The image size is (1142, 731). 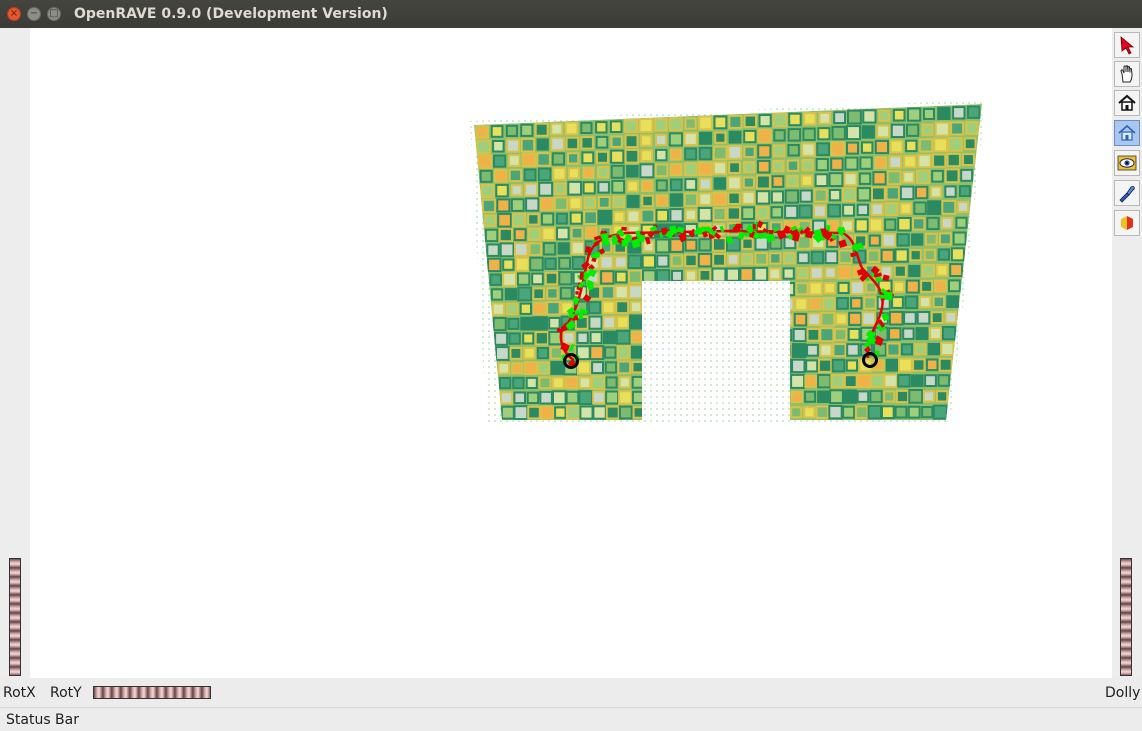 What do you see at coordinates (1127, 163) in the screenshot?
I see `view-all-tool` at bounding box center [1127, 163].